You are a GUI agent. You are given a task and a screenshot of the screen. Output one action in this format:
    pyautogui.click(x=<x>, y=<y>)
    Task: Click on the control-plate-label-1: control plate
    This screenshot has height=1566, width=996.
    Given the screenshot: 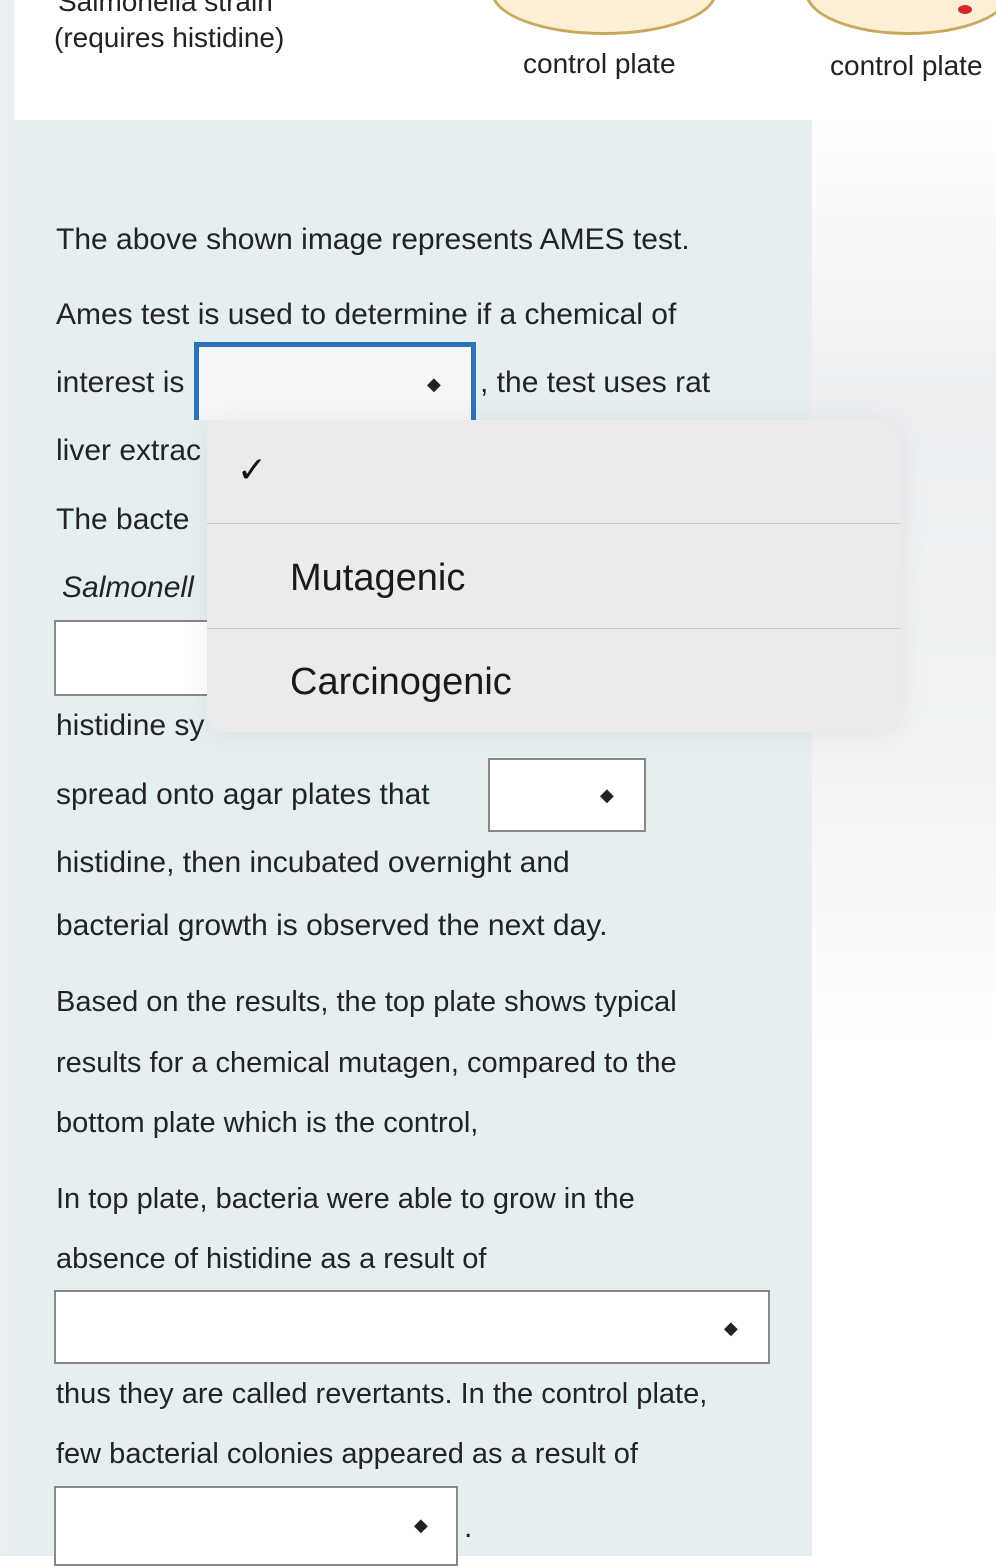 What is the action you would take?
    pyautogui.click(x=599, y=63)
    